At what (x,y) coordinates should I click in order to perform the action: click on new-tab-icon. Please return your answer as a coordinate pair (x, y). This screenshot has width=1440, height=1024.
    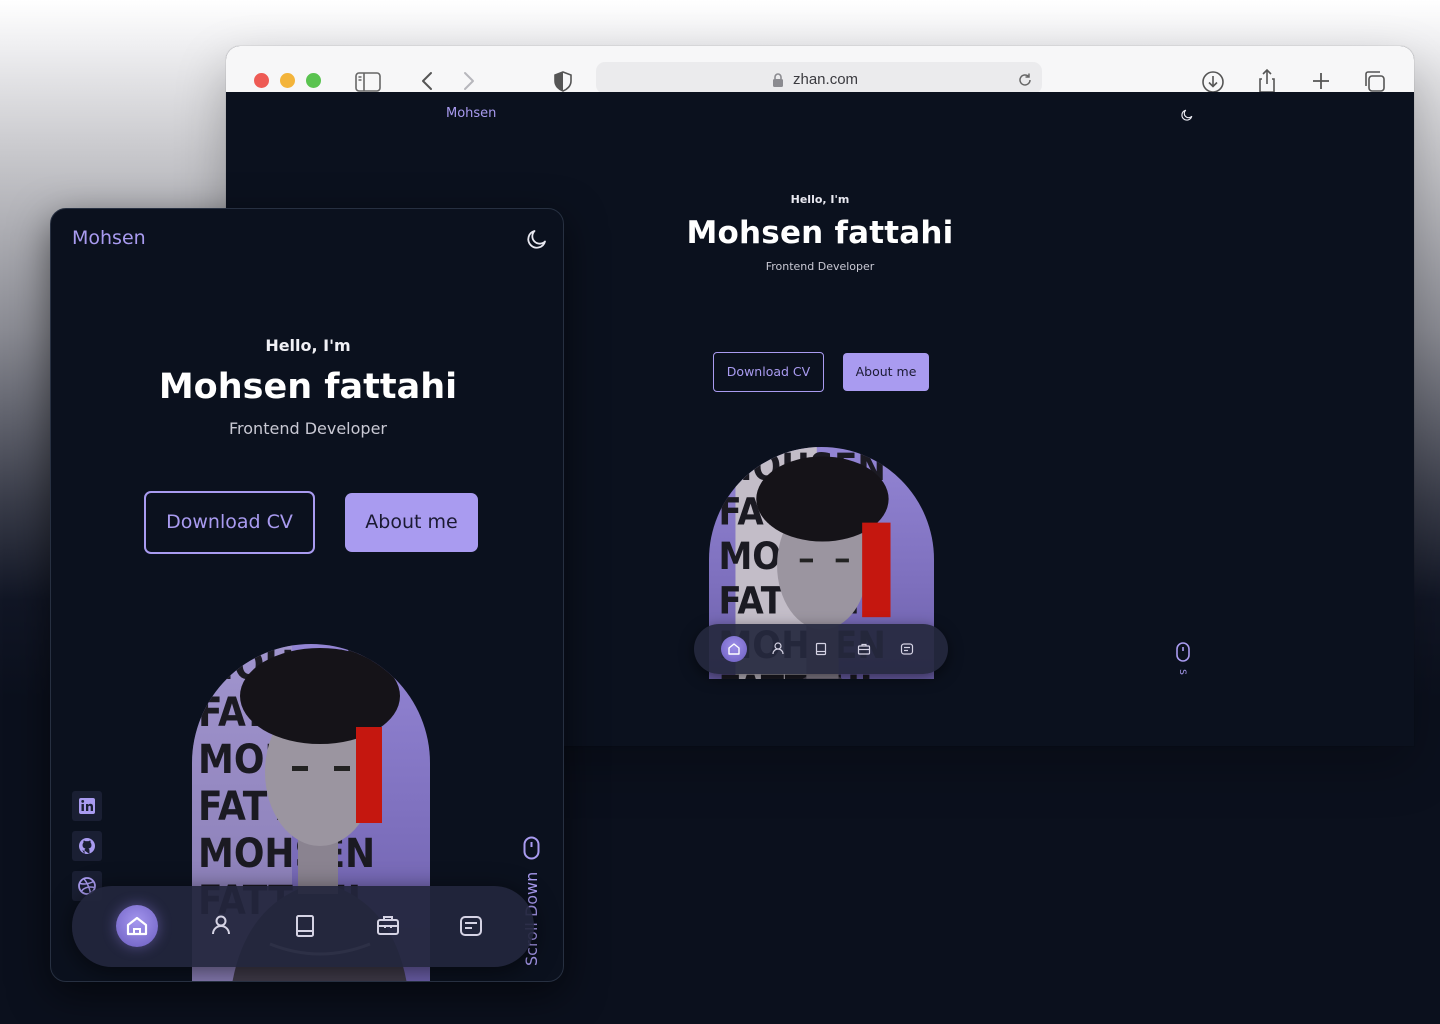
    Looking at the image, I should click on (1321, 81).